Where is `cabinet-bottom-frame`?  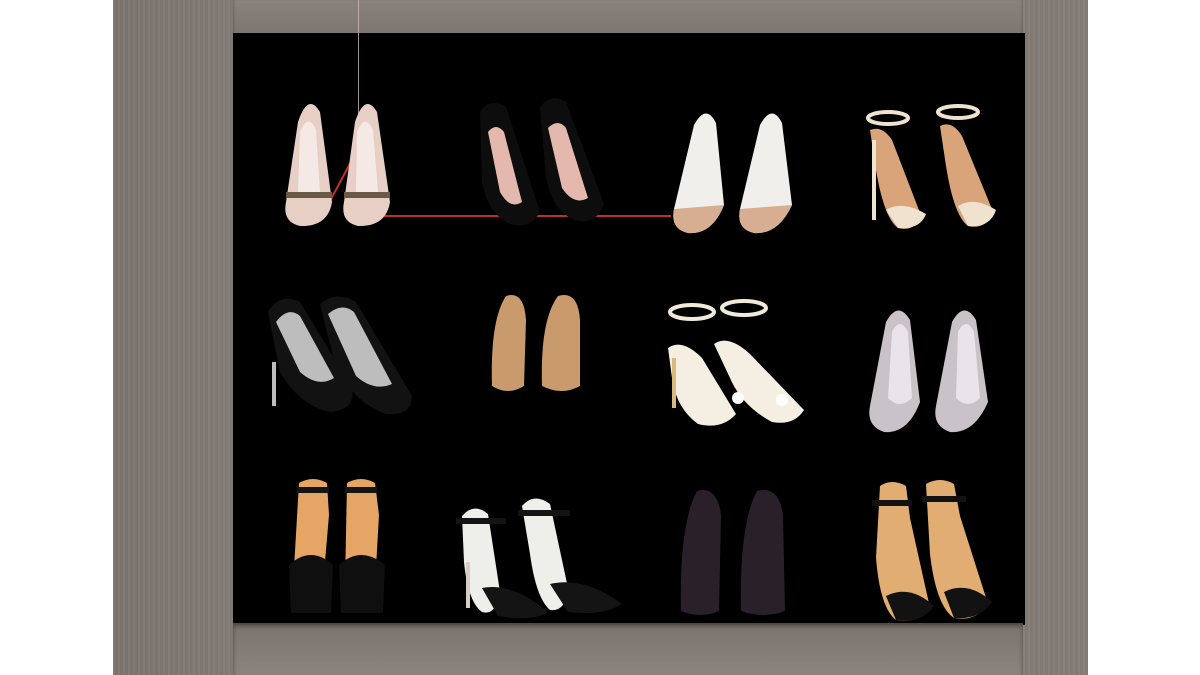
cabinet-bottom-frame is located at coordinates (628, 649).